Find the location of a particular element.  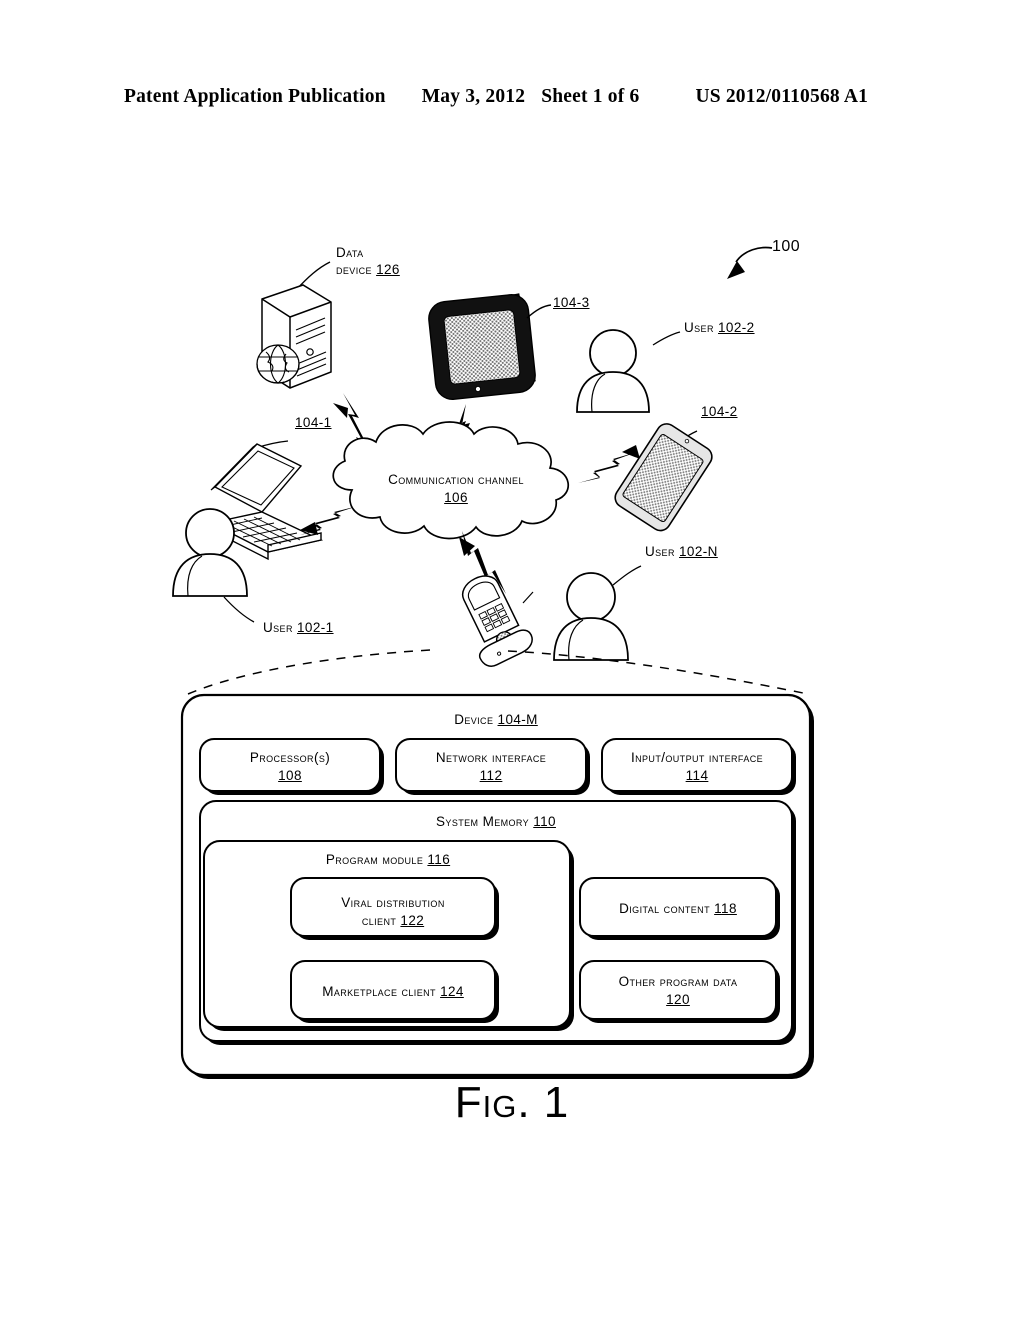

program-module-ref: 116 is located at coordinates (439, 859).